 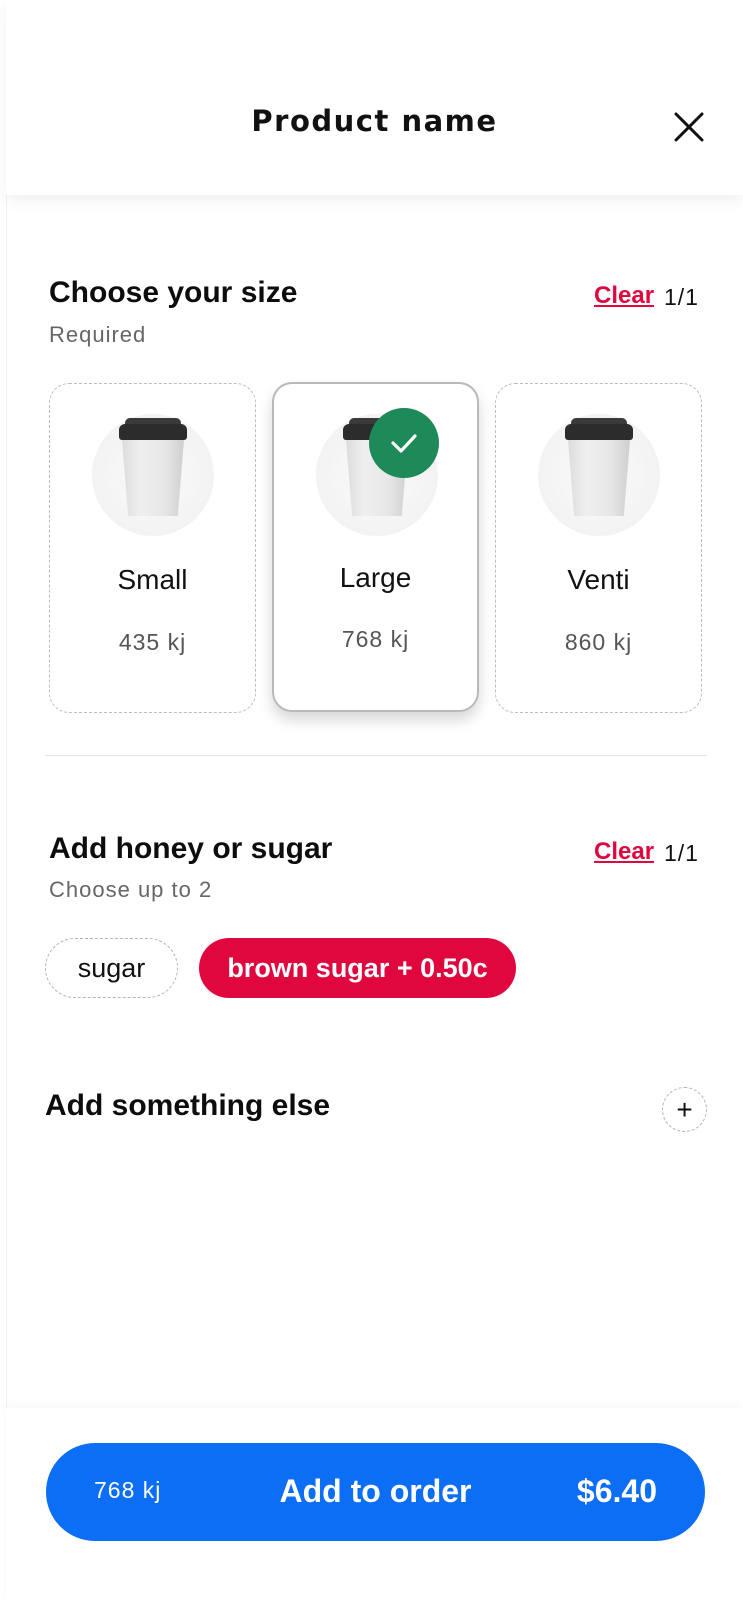 What do you see at coordinates (375, 547) in the screenshot?
I see `size-option-large: Large 768 kj` at bounding box center [375, 547].